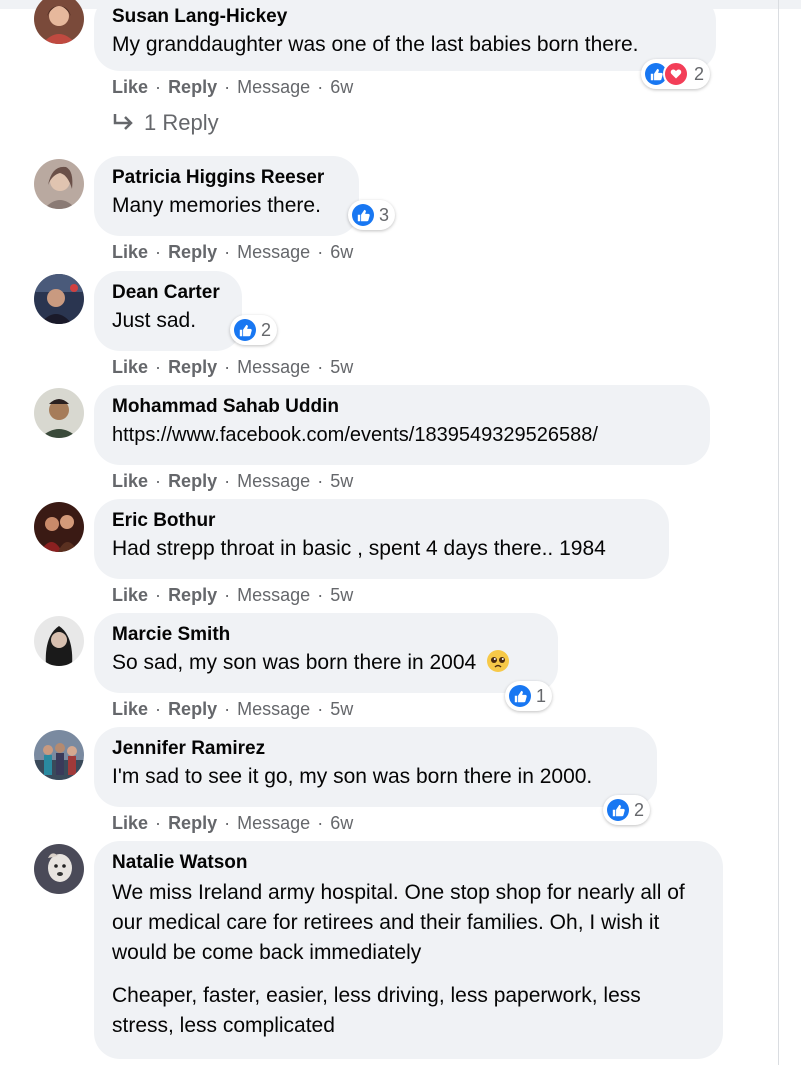 The width and height of the screenshot is (801, 1065). I want to click on commenter-name: Susan Lang-Hickey, so click(405, 17).